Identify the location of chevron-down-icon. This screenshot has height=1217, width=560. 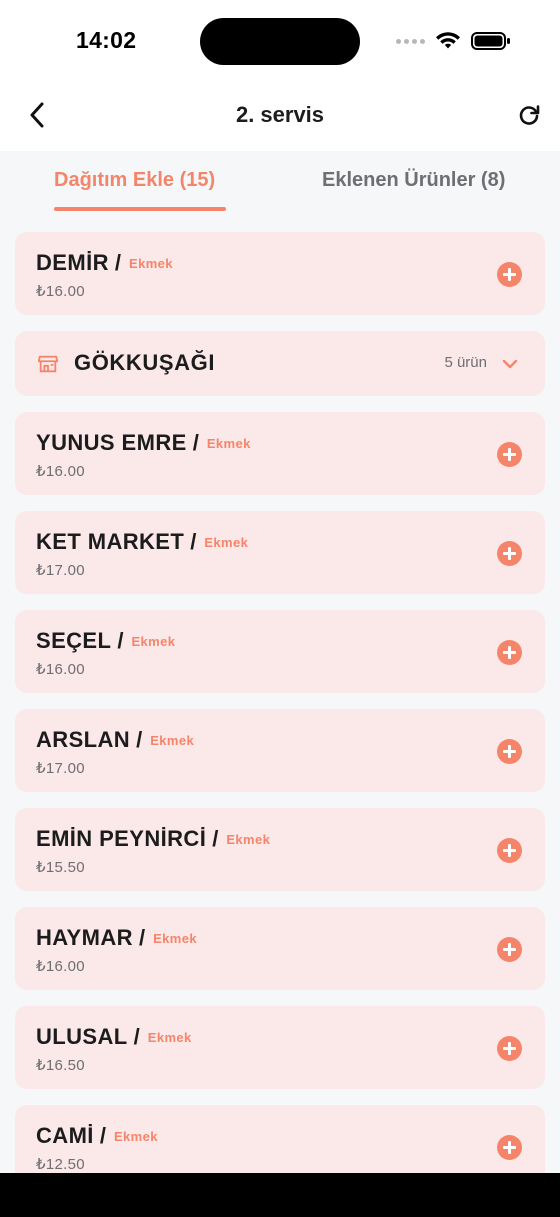
(510, 364).